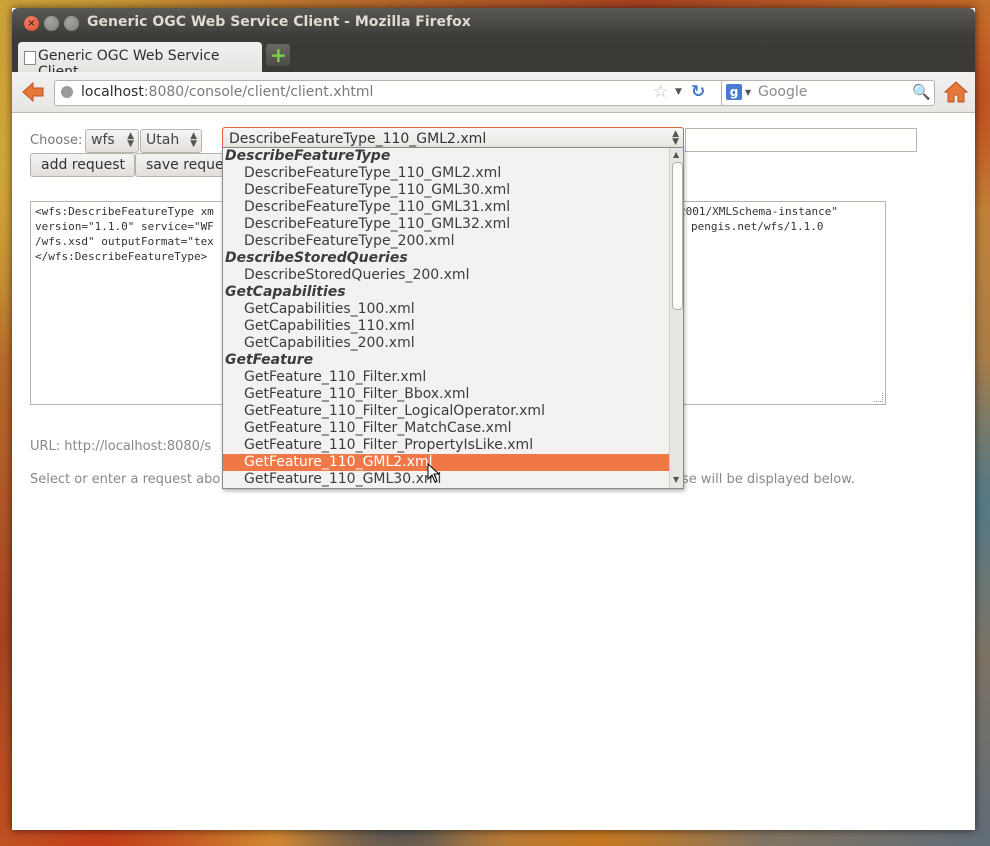 The width and height of the screenshot is (990, 846). I want to click on request-value: DescribeFeatureType_110_GML2.xml, so click(358, 139).